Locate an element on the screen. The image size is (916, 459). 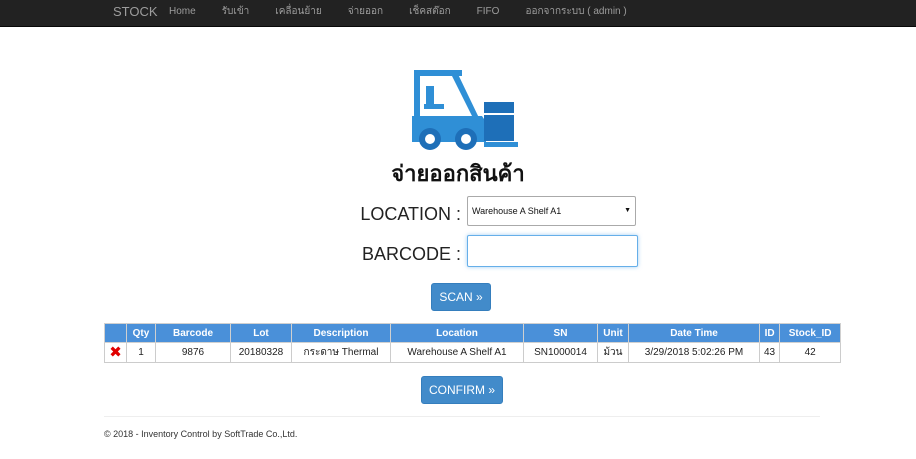
location-label: LOCATION : is located at coordinates (410, 214).